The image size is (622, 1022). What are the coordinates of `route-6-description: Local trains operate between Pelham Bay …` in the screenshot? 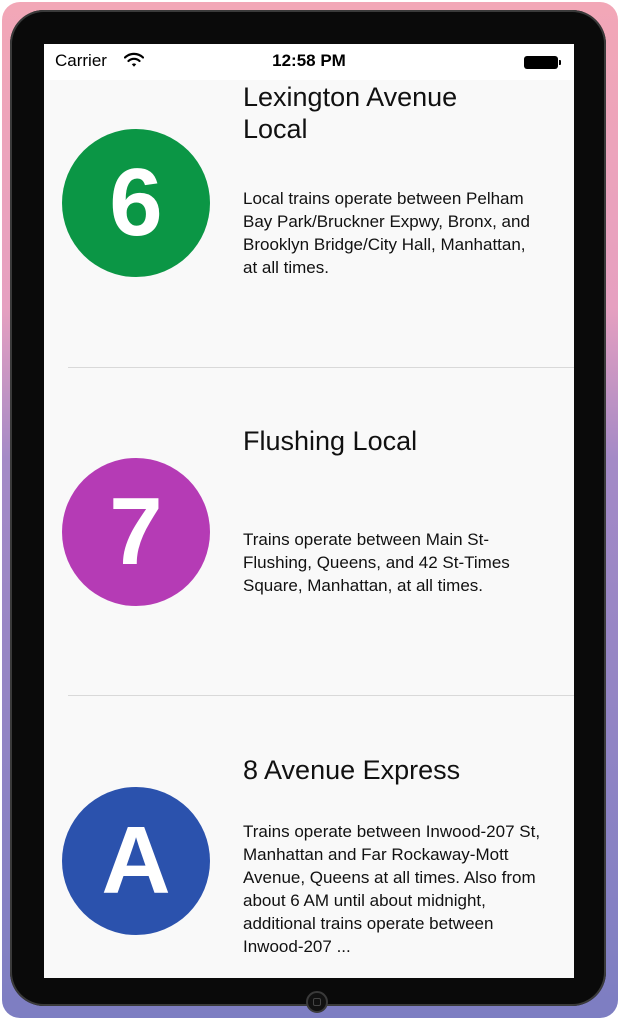 It's located at (386, 233).